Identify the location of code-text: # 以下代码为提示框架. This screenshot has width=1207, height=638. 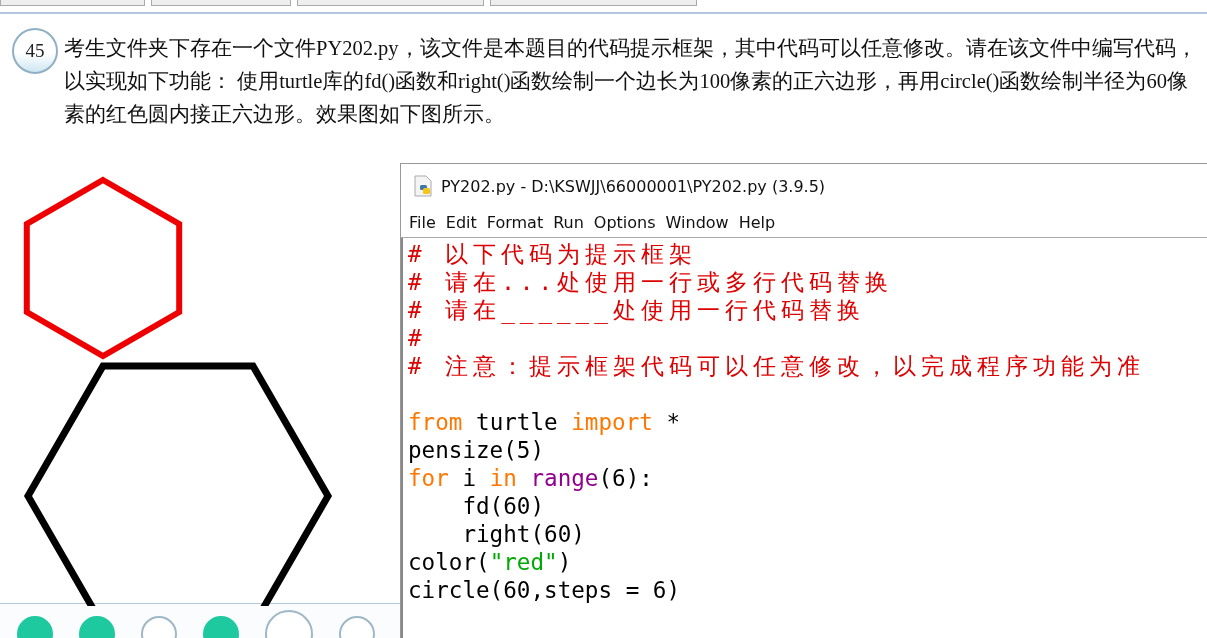
(553, 254).